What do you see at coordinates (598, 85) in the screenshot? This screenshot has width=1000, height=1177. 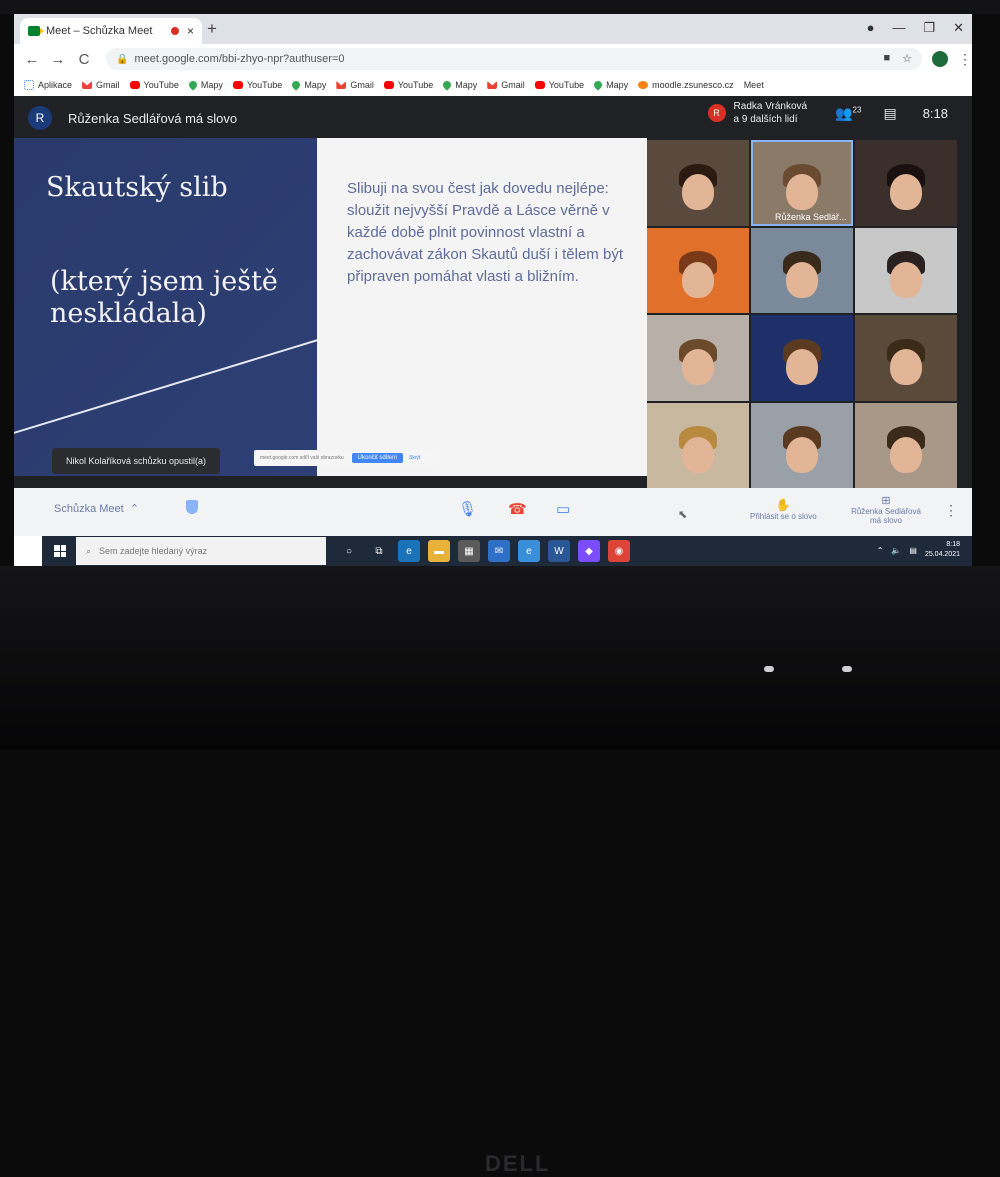 I see `maps-icon` at bounding box center [598, 85].